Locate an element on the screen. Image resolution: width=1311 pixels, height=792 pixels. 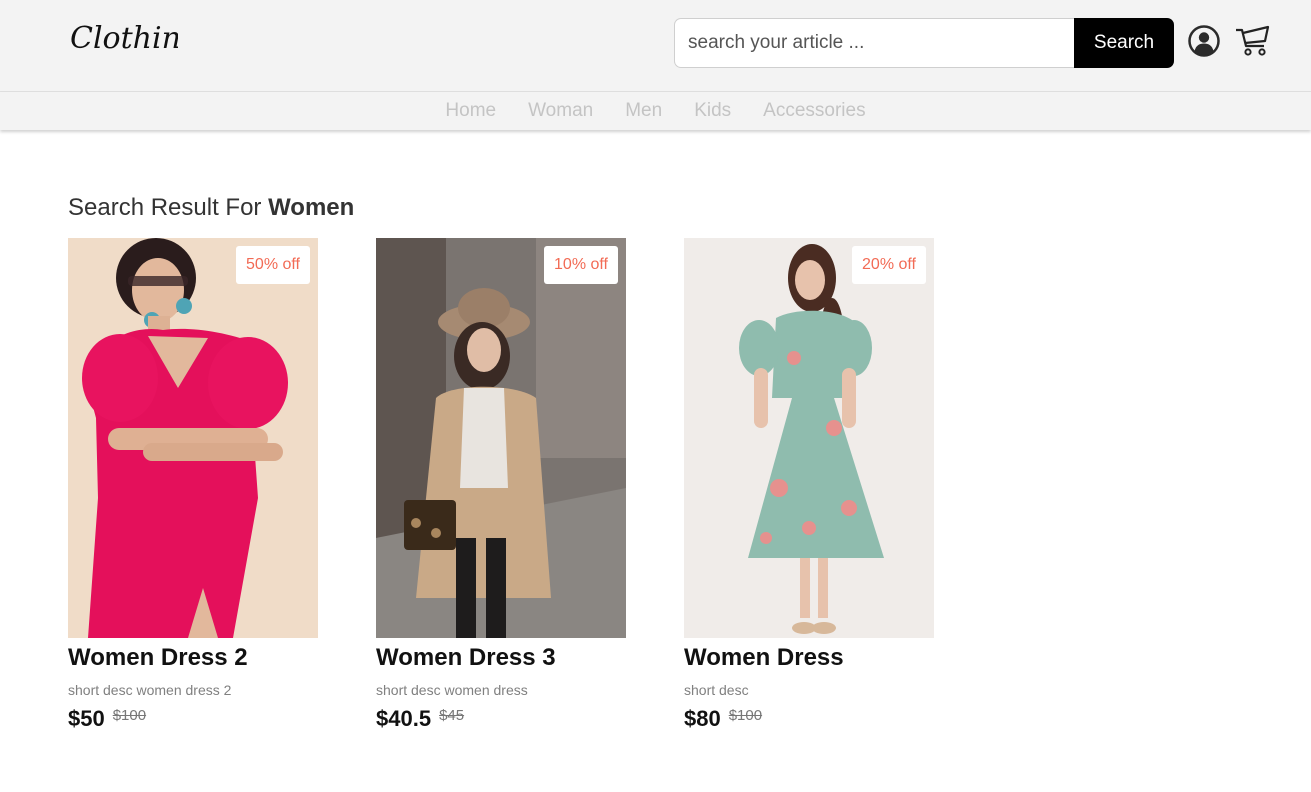
cart-icon is located at coordinates (1252, 41).